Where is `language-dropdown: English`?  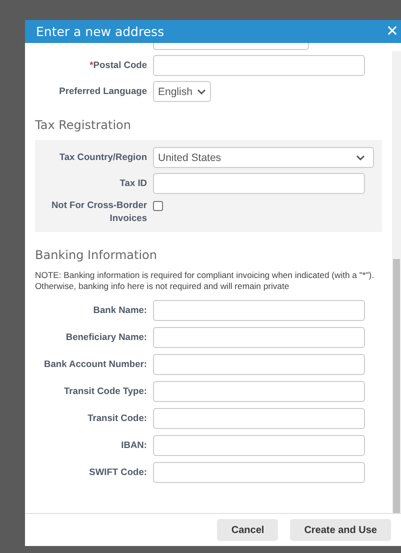
language-dropdown: English is located at coordinates (182, 91).